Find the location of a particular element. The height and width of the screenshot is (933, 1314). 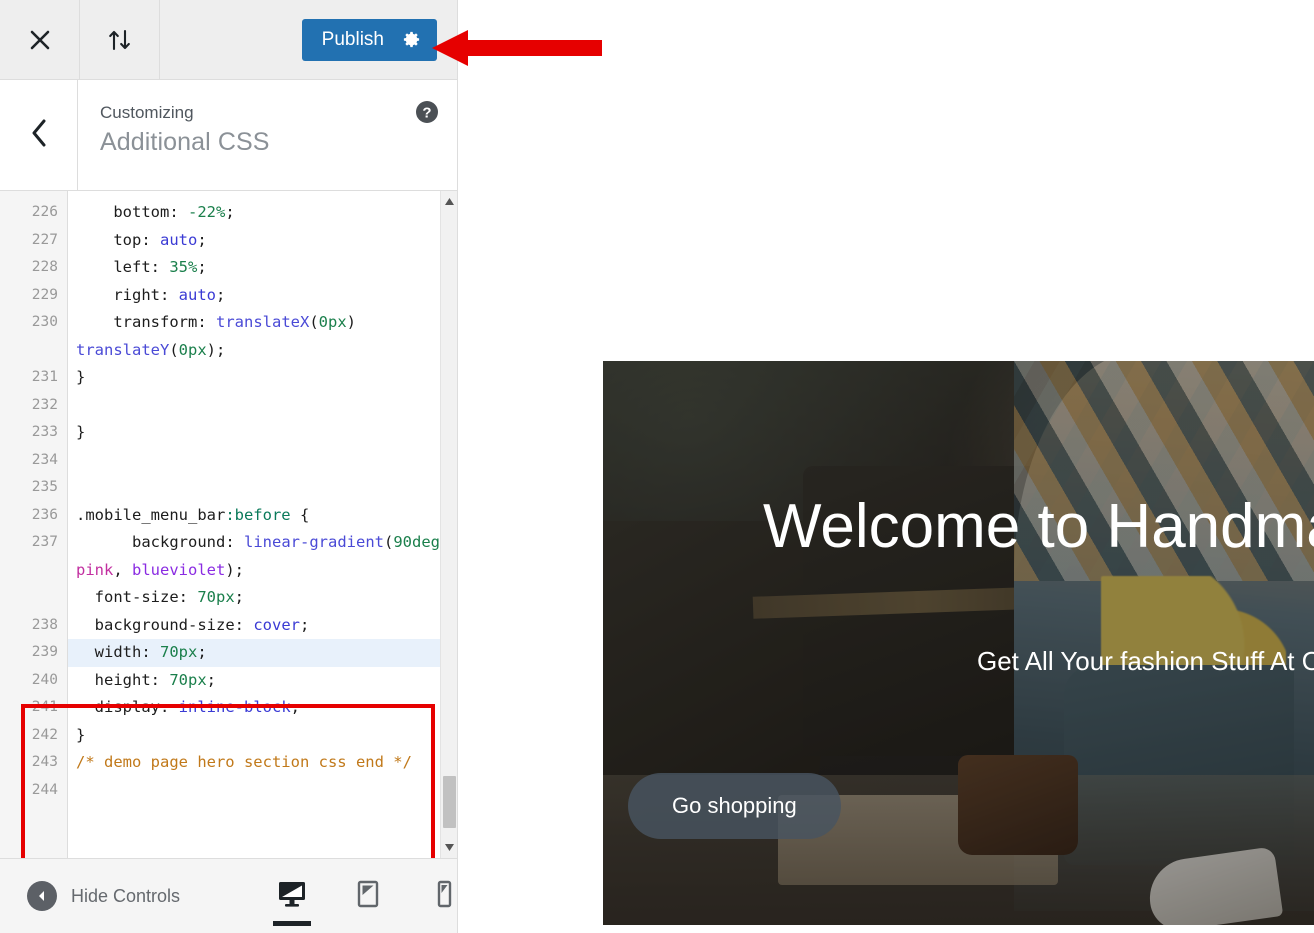

code-token: pink is located at coordinates (95, 569).